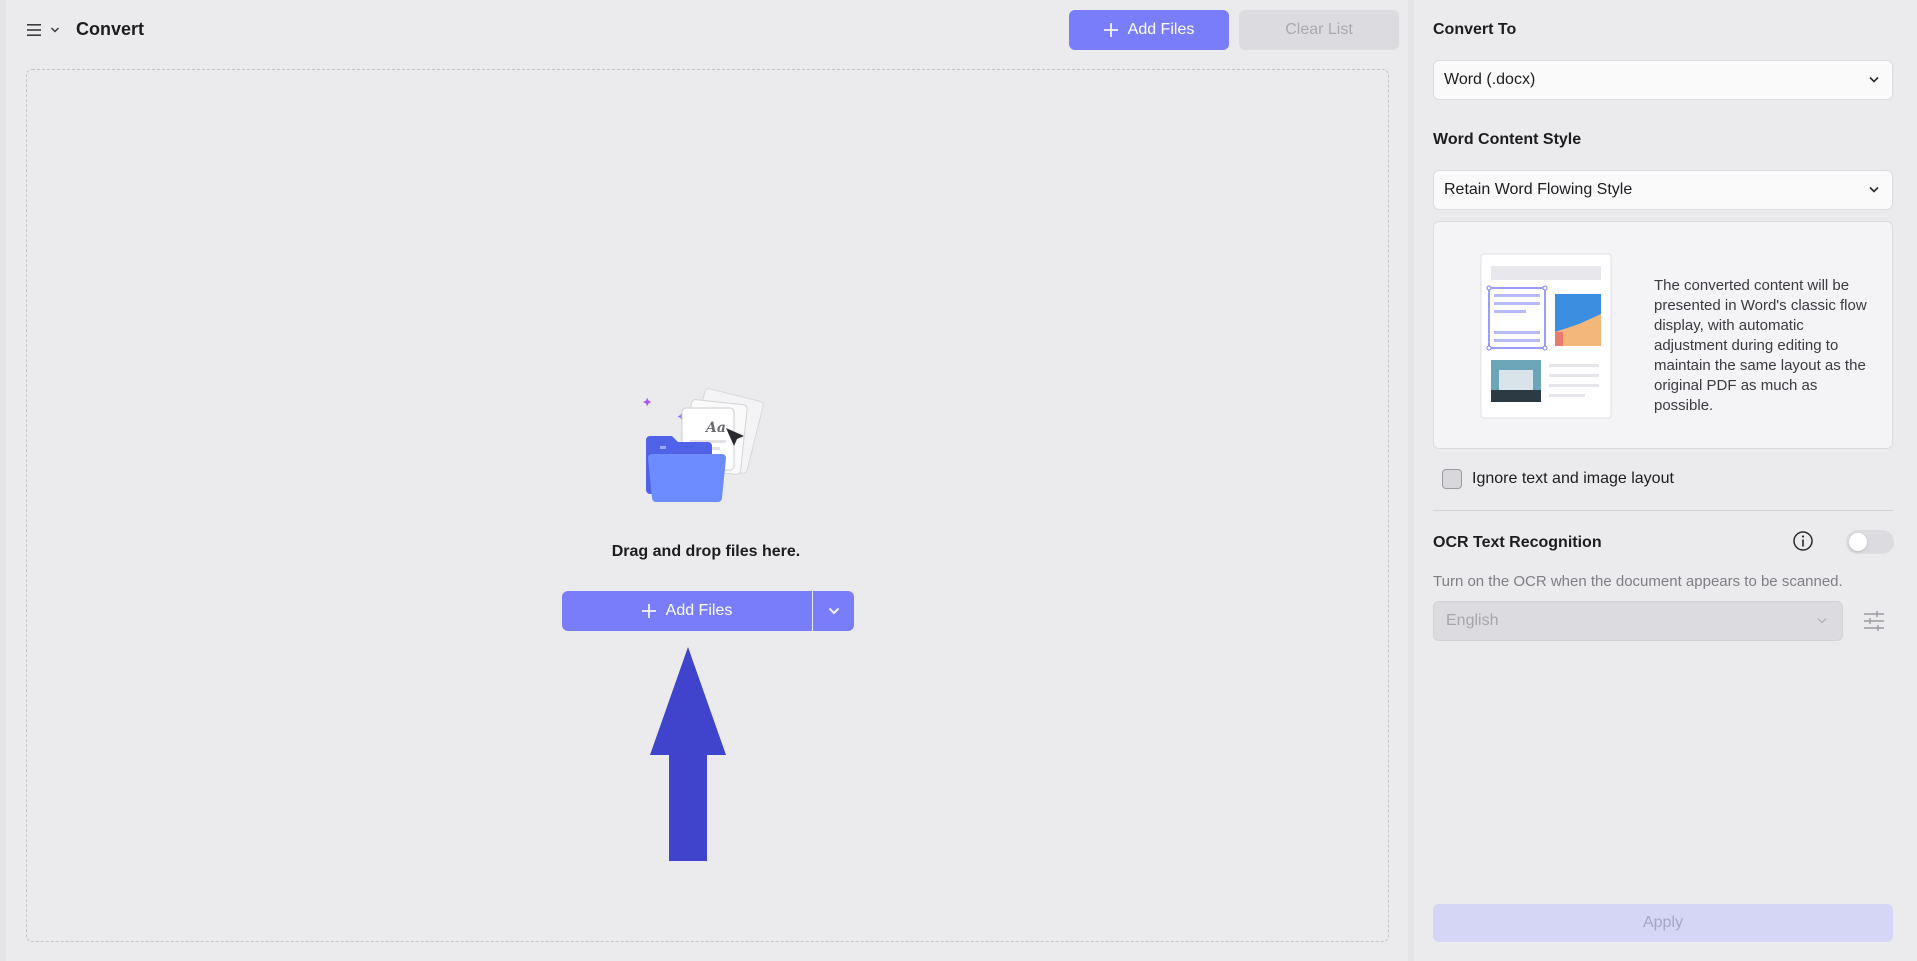  What do you see at coordinates (1803, 541) in the screenshot?
I see `info-icon` at bounding box center [1803, 541].